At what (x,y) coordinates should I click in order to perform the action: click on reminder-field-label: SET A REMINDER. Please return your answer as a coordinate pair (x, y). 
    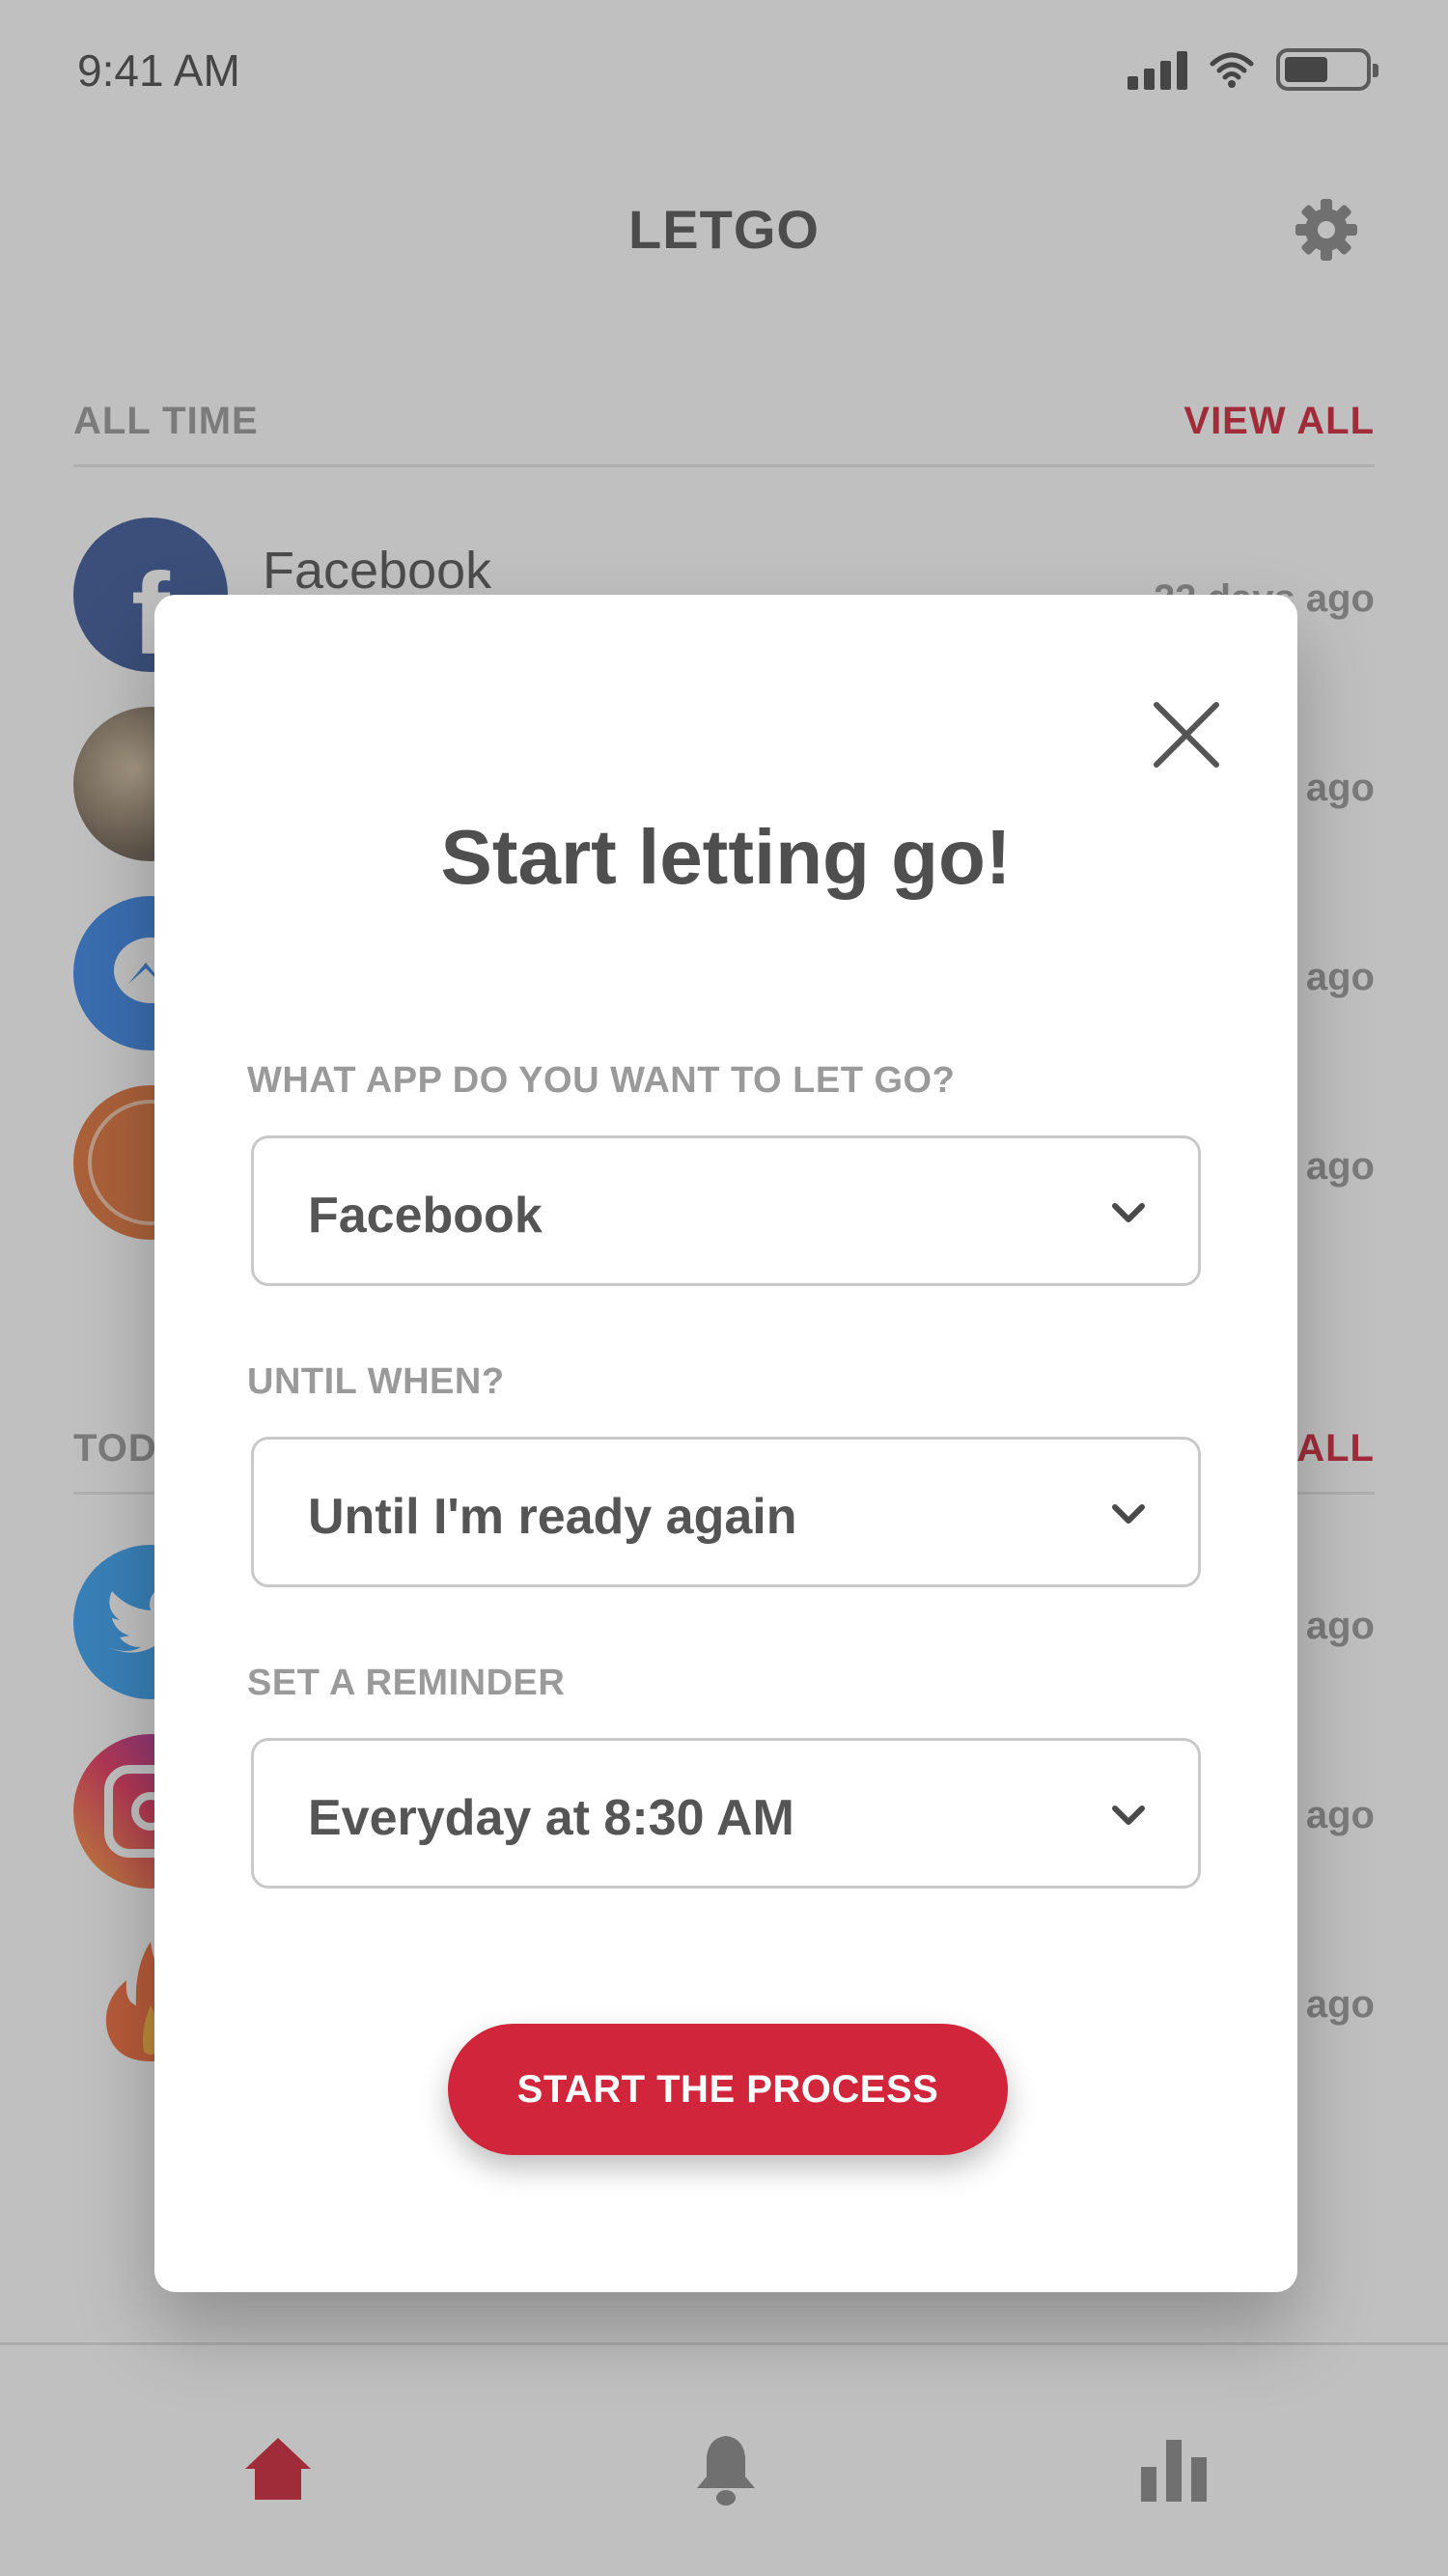
    Looking at the image, I should click on (407, 1683).